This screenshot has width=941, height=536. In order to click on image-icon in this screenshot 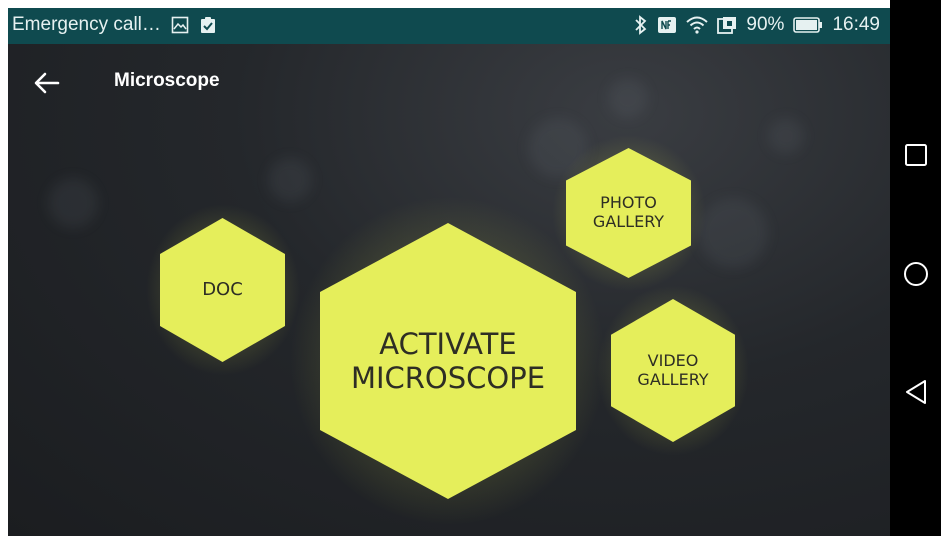, I will do `click(180, 25)`.